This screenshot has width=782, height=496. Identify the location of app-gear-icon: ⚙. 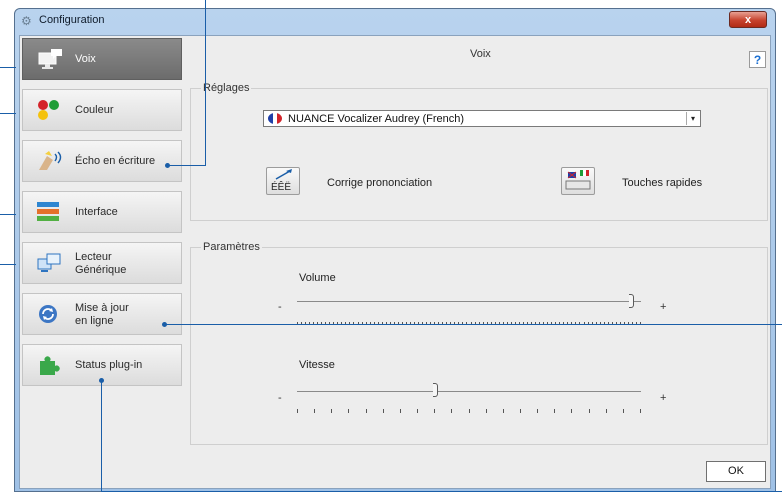
(26, 21).